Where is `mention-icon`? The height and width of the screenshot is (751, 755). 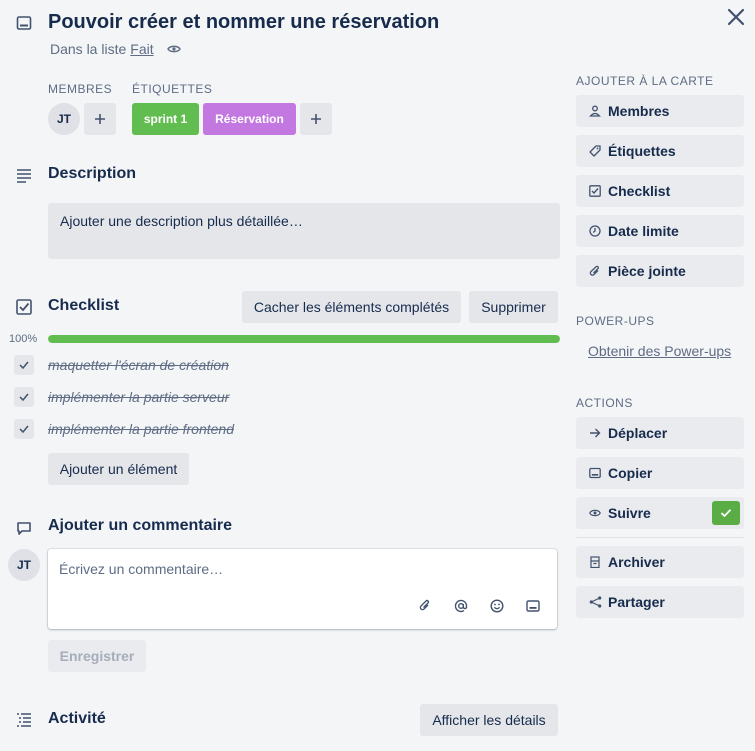 mention-icon is located at coordinates (461, 606).